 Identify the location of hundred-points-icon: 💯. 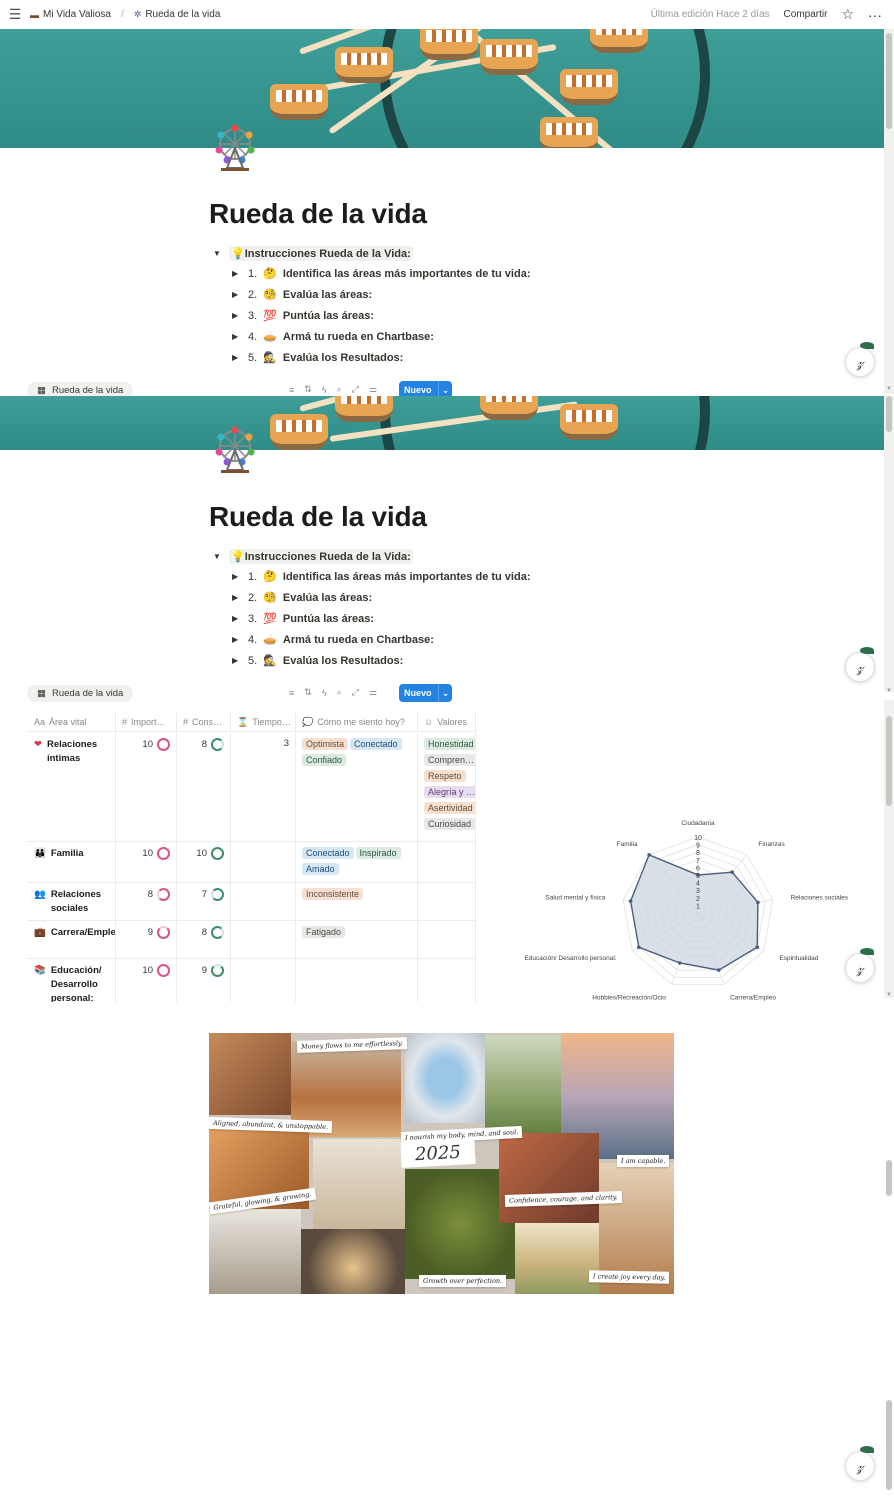
(270, 619).